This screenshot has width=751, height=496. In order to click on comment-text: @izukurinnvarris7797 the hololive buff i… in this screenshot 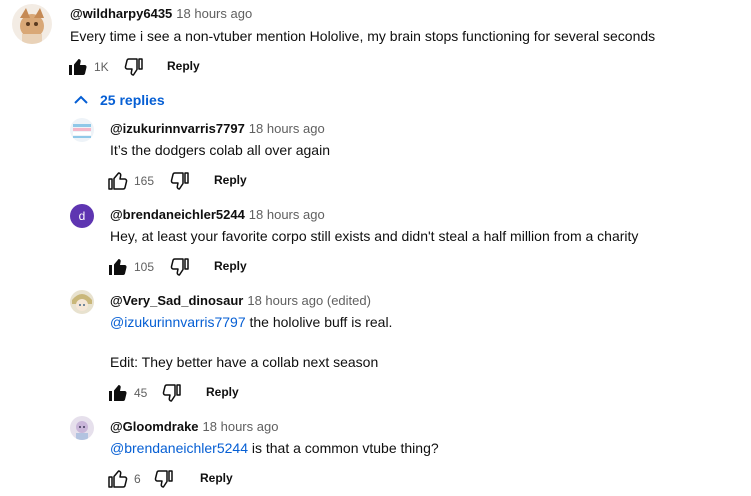, I will do `click(251, 322)`.